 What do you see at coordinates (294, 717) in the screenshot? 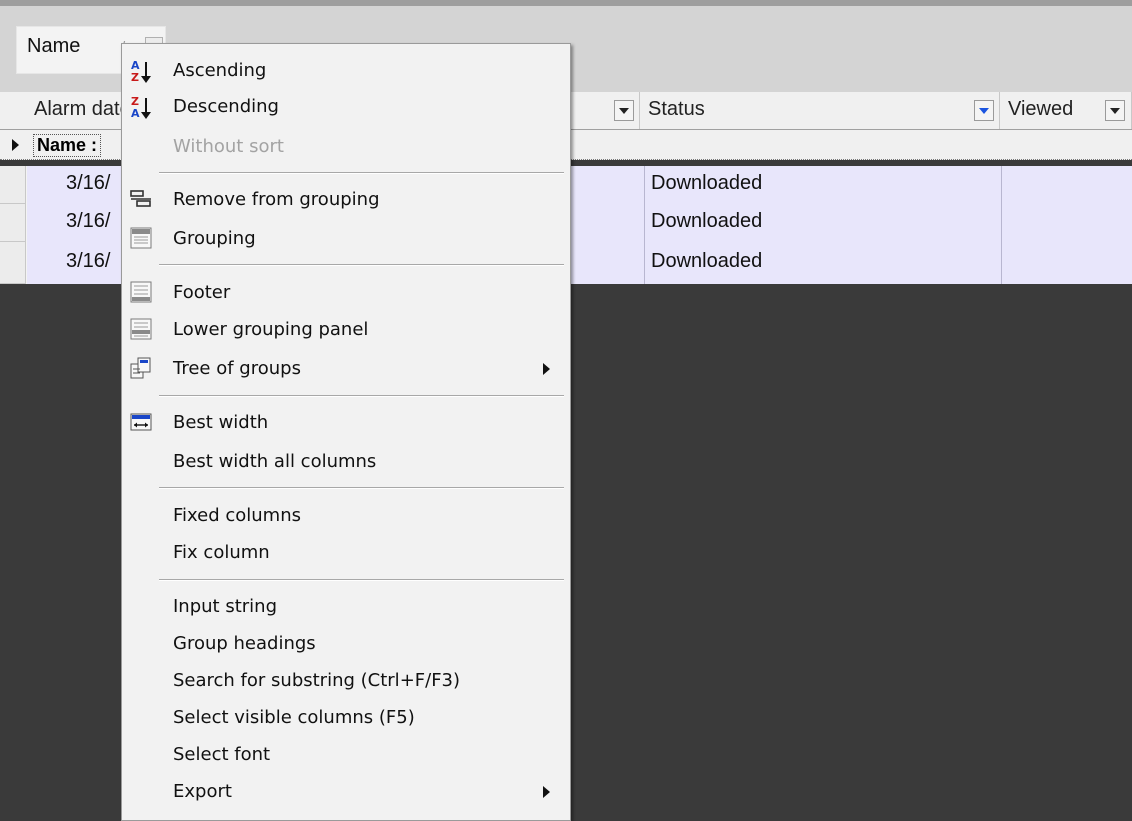
I see `menu-item-label: Select visible columns (F5)` at bounding box center [294, 717].